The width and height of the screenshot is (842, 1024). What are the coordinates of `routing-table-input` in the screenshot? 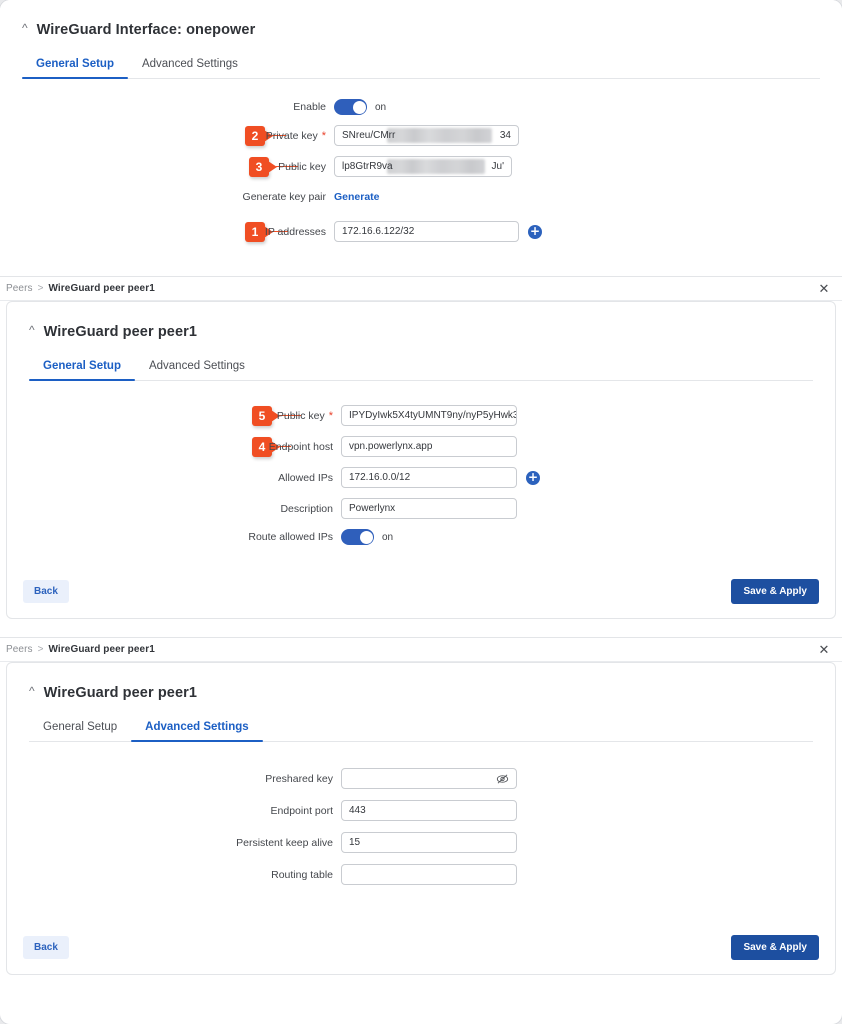 It's located at (429, 874).